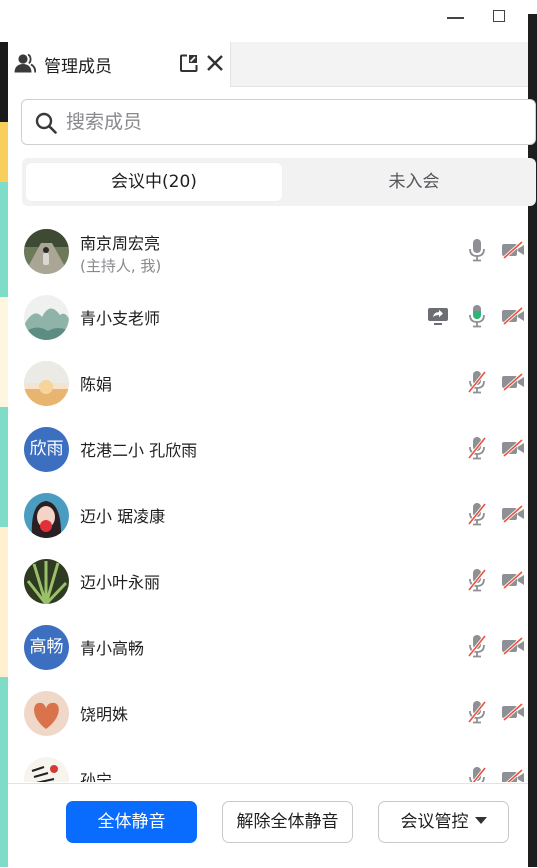  What do you see at coordinates (268, 21) in the screenshot?
I see `window-titlebar` at bounding box center [268, 21].